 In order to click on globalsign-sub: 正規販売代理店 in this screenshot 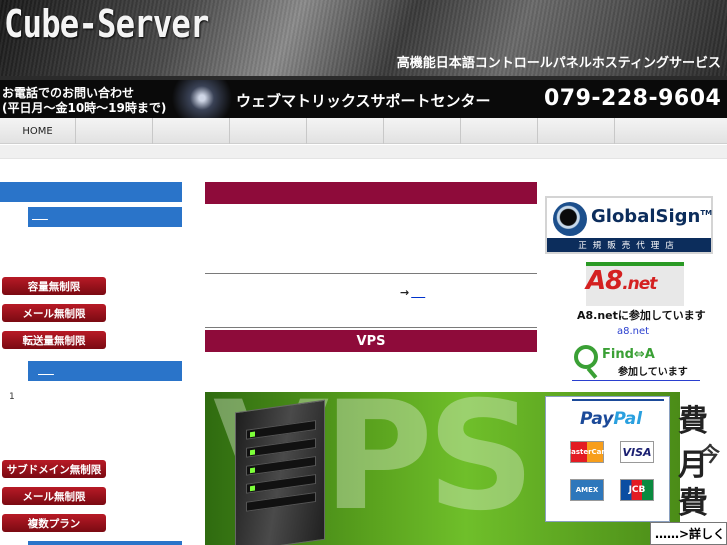, I will do `click(629, 245)`.